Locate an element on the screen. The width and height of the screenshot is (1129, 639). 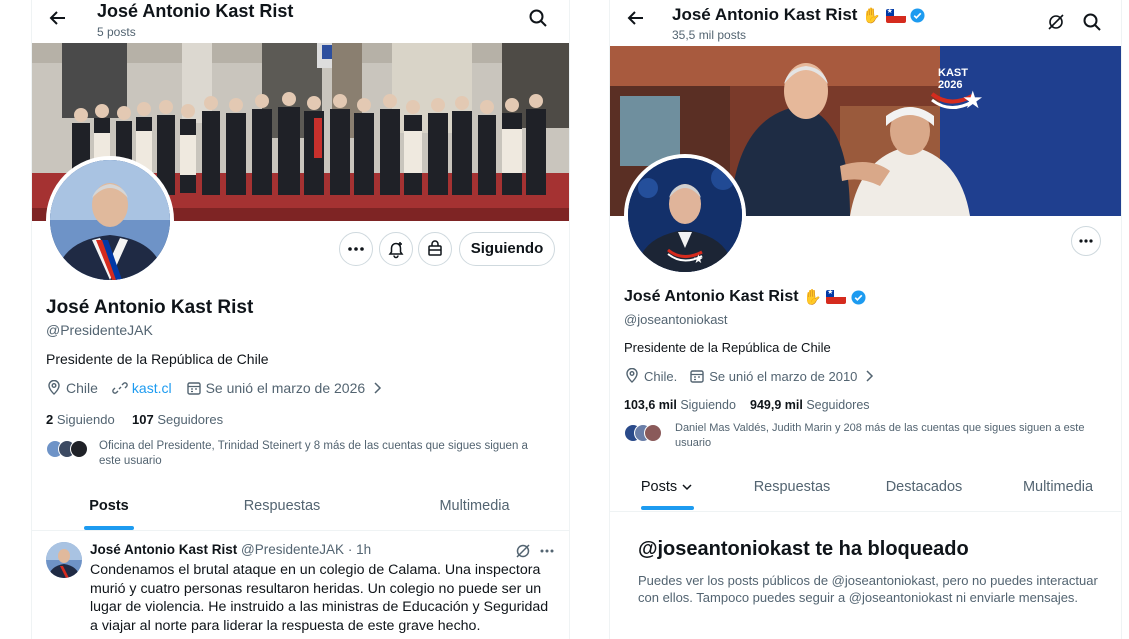
followers-count-link: 949,9 mil Seguidores is located at coordinates (810, 405).